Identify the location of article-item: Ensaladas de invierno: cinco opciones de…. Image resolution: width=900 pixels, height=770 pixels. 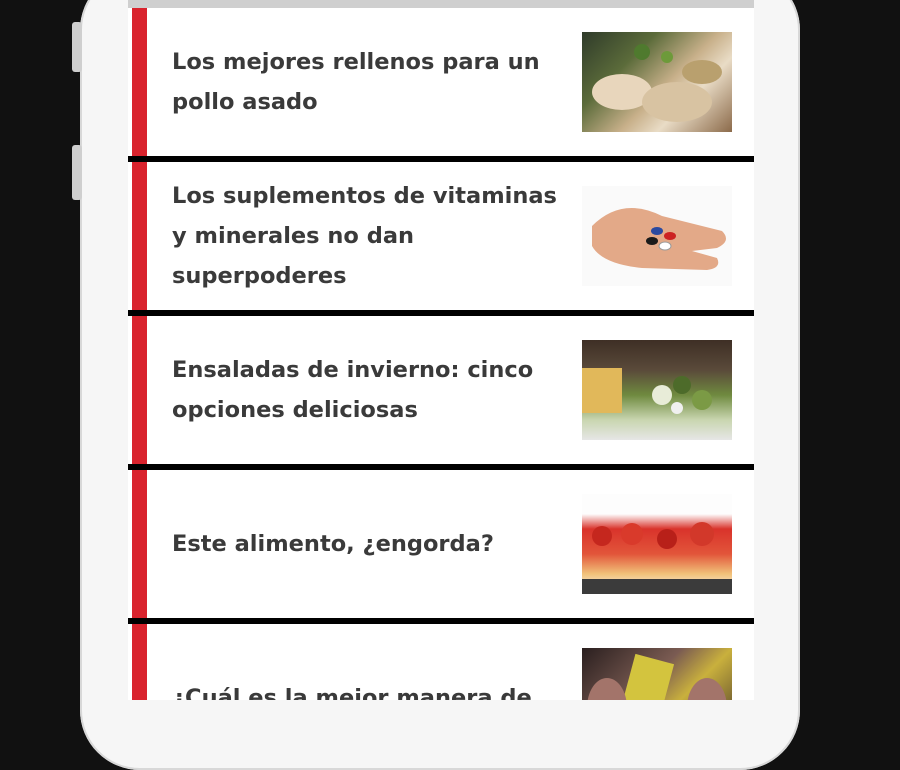
(441, 390).